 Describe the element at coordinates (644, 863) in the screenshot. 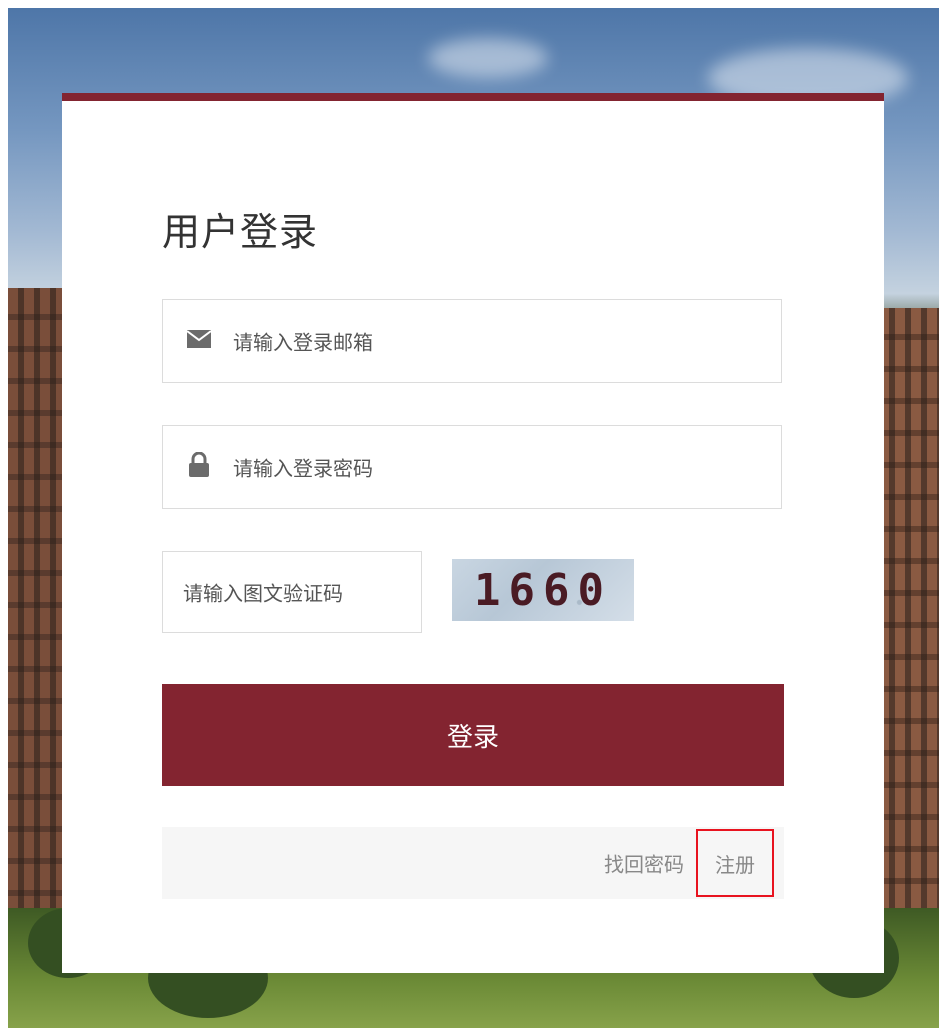

I see `forgot-password-link: 找回密码` at that location.